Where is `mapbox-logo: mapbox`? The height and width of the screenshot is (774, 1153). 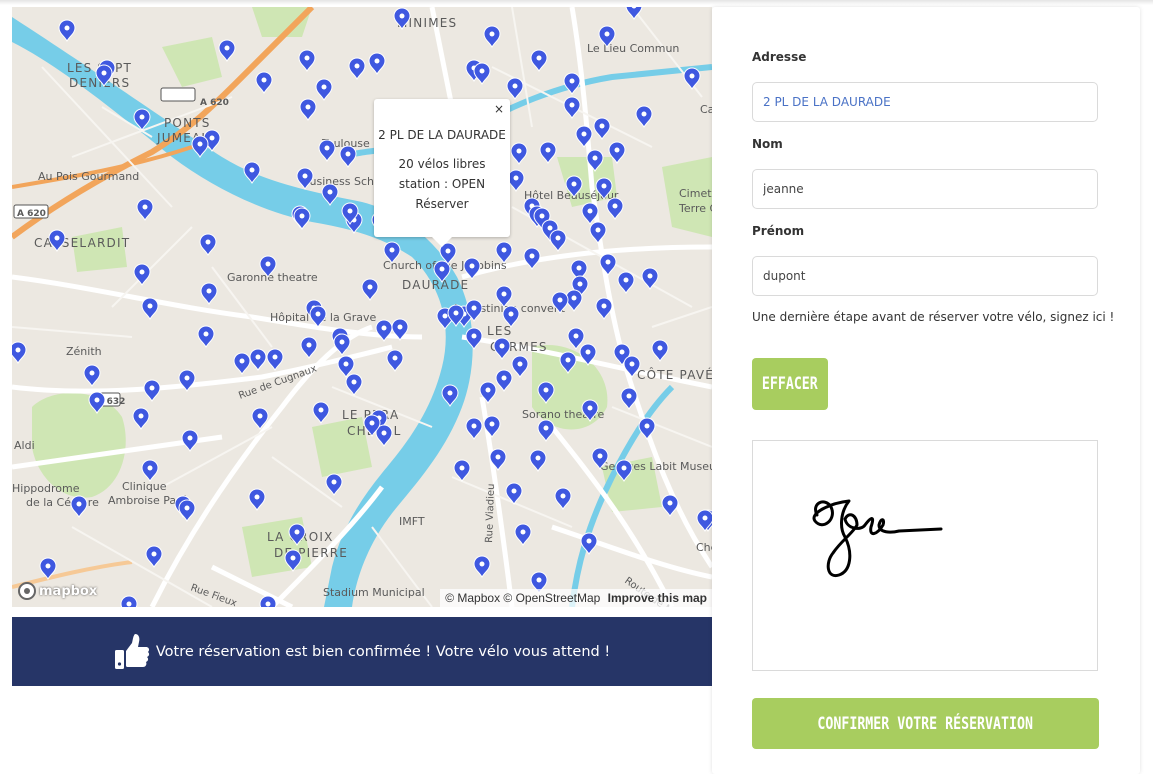 mapbox-logo: mapbox is located at coordinates (57, 591).